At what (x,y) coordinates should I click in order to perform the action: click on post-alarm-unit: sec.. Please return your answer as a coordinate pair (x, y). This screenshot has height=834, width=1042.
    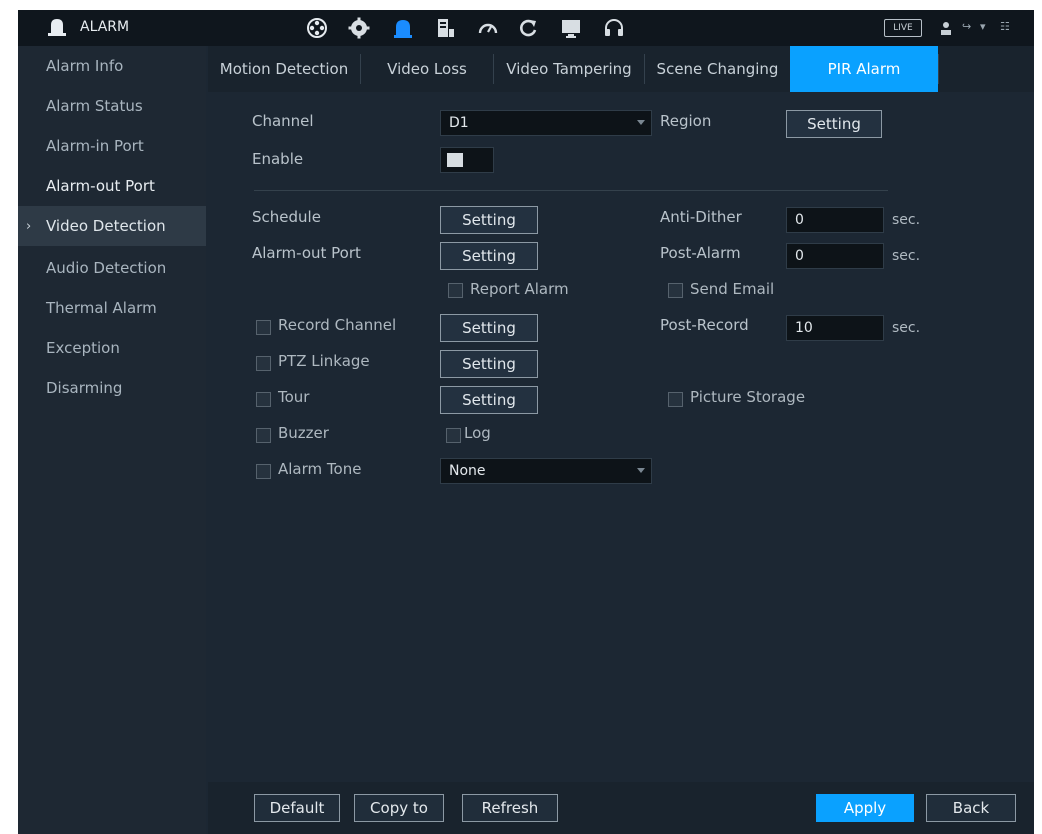
    Looking at the image, I should click on (906, 256).